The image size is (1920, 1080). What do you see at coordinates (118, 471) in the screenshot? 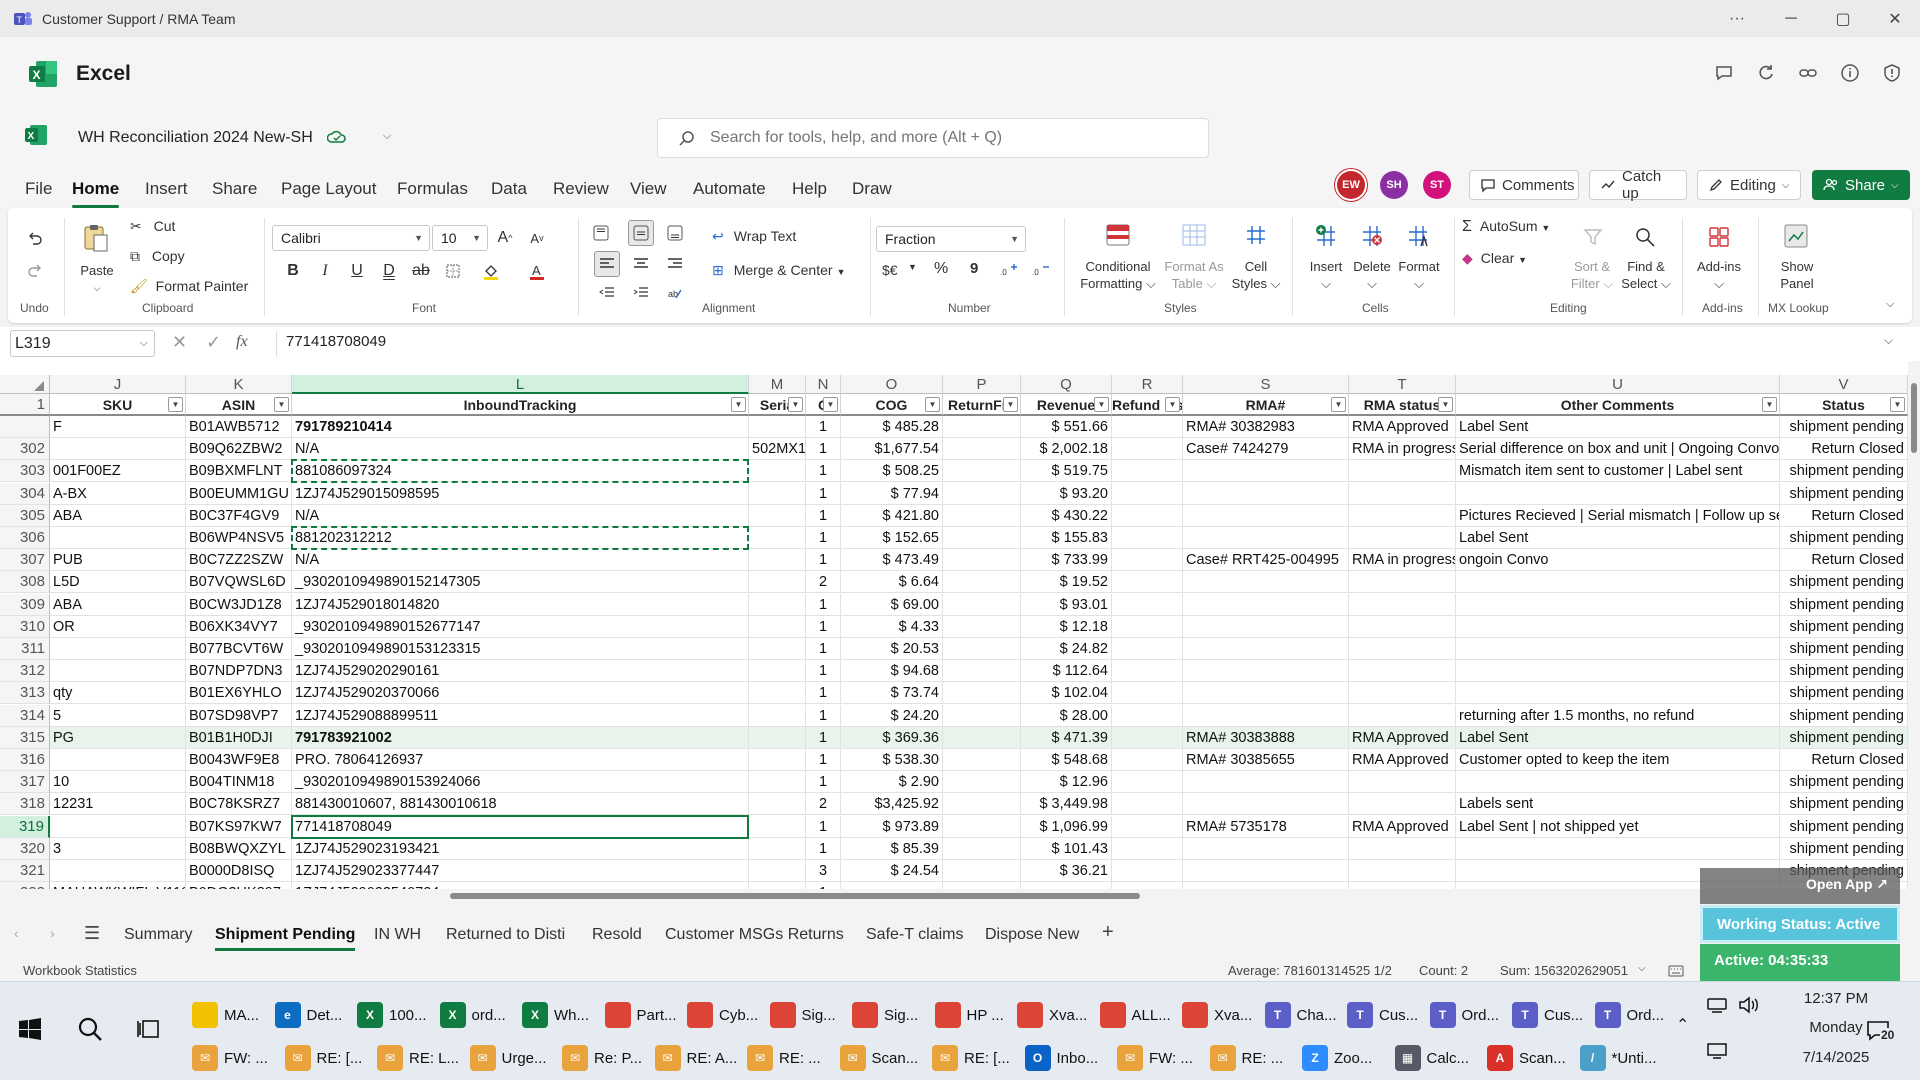
I see `cell-j303: 001F00EZ` at bounding box center [118, 471].